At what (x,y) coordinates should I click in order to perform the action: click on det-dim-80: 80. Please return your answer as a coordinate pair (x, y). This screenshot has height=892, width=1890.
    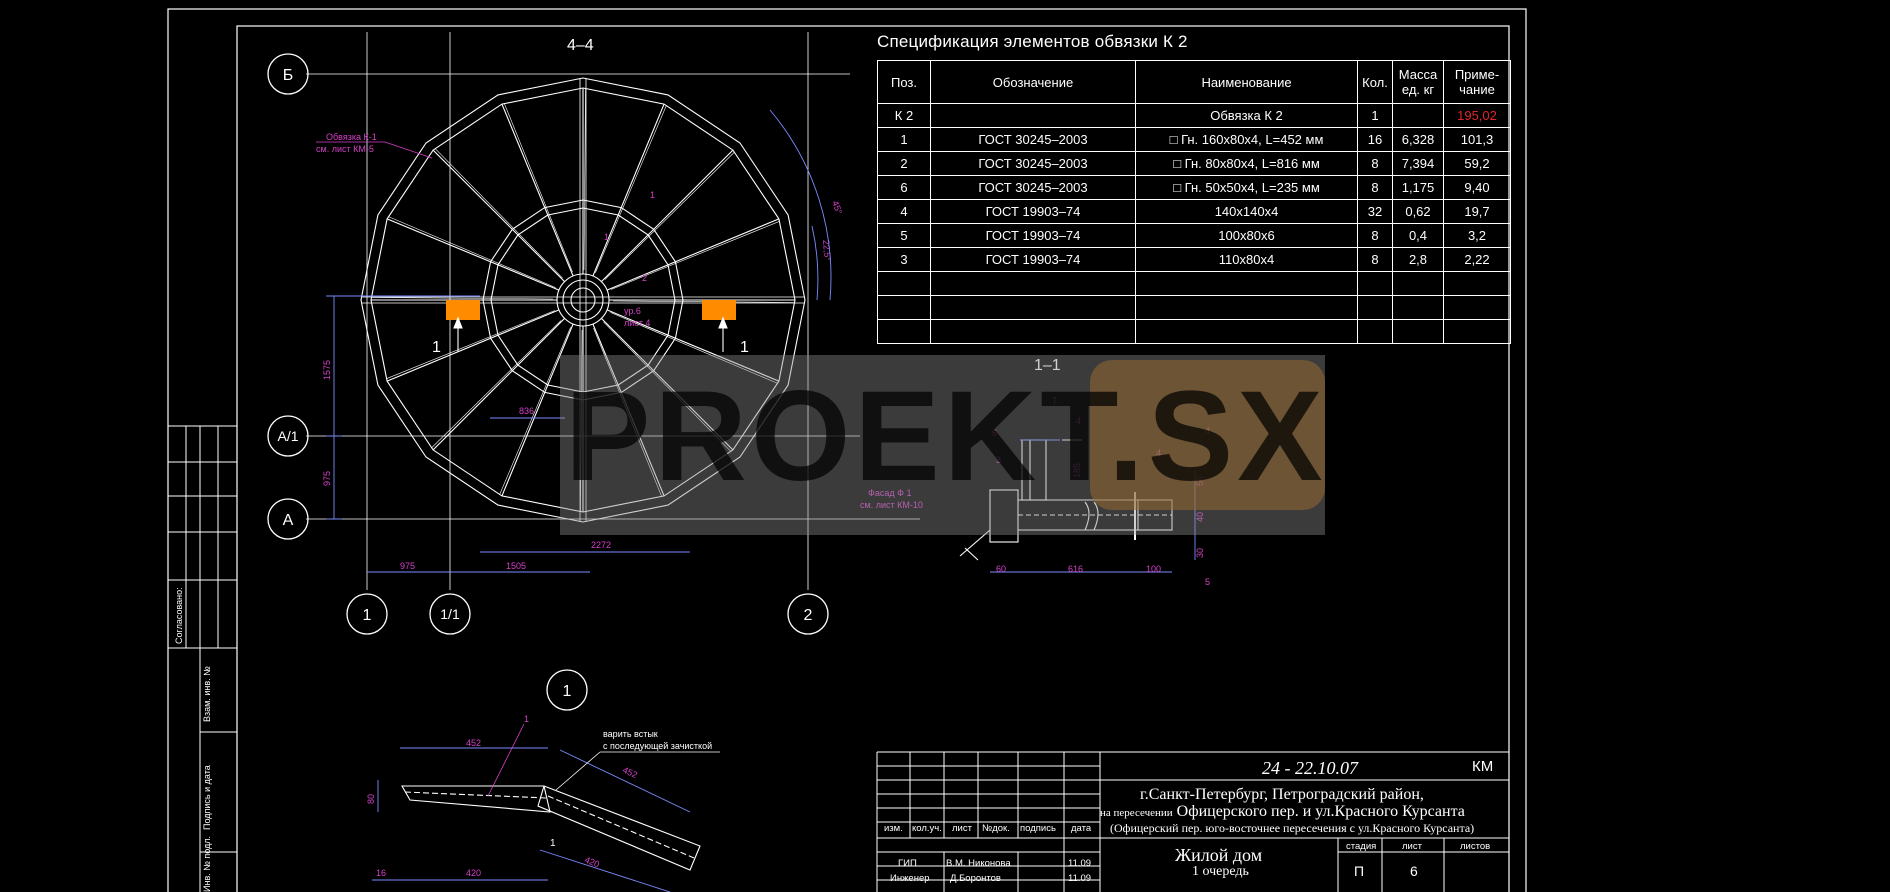
    Looking at the image, I should click on (371, 799).